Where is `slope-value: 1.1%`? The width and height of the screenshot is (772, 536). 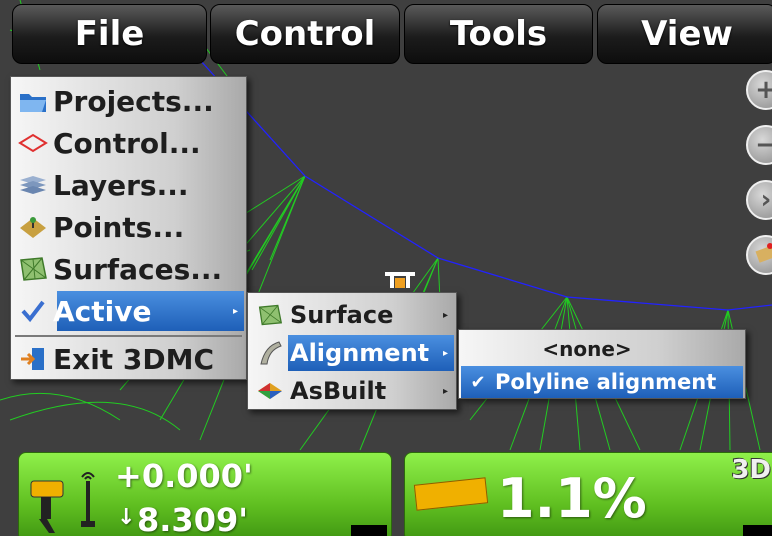 slope-value: 1.1% is located at coordinates (572, 498).